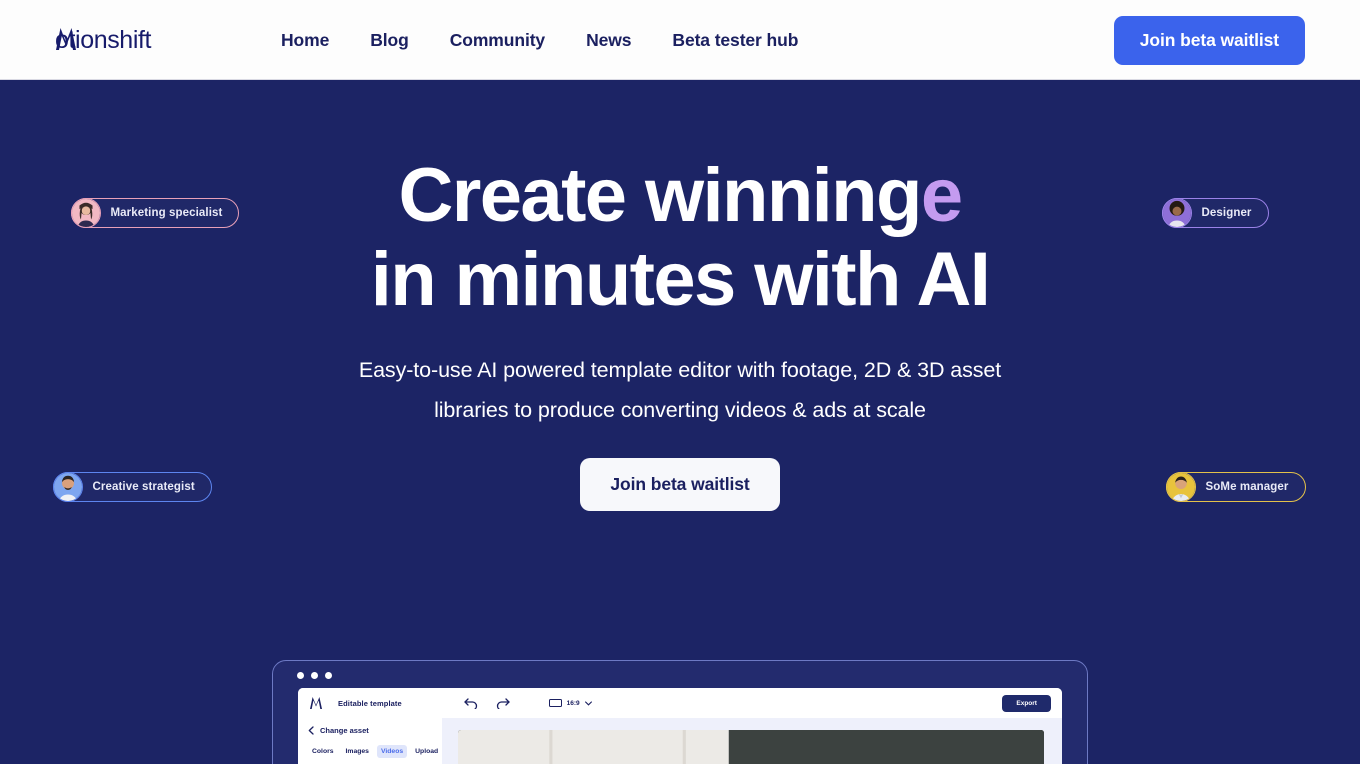 This screenshot has width=1360, height=764. What do you see at coordinates (941, 195) in the screenshot?
I see `headline-accent-word: e` at bounding box center [941, 195].